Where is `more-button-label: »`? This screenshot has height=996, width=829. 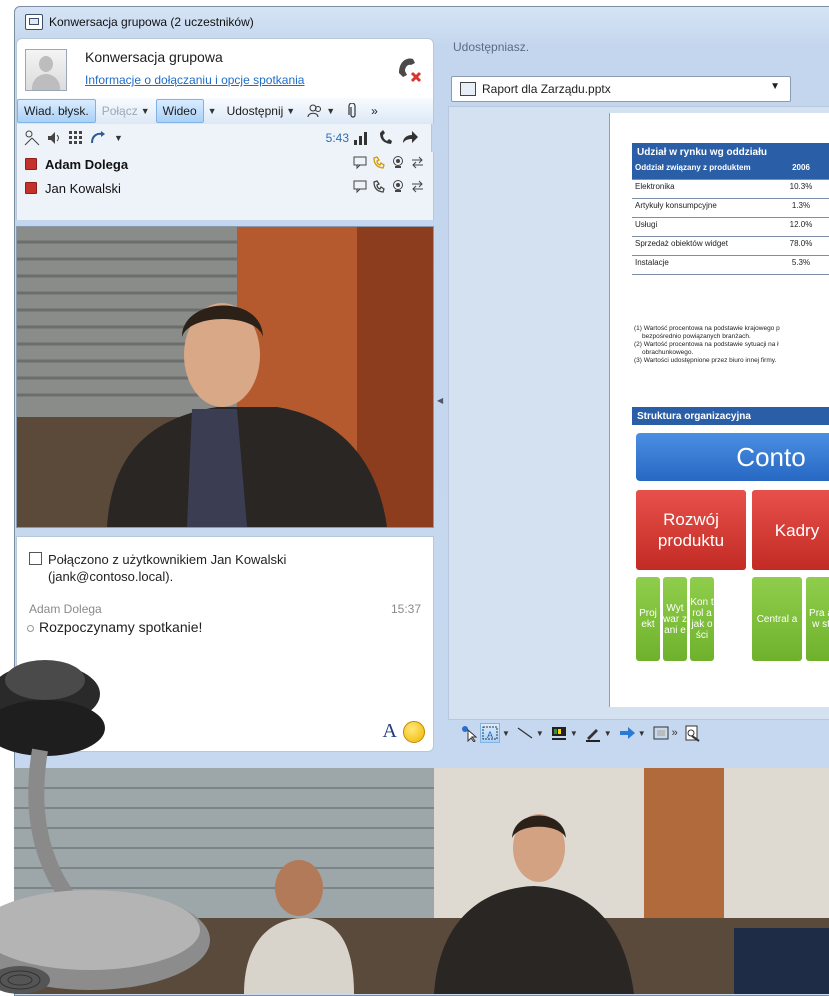 more-button-label: » is located at coordinates (374, 111).